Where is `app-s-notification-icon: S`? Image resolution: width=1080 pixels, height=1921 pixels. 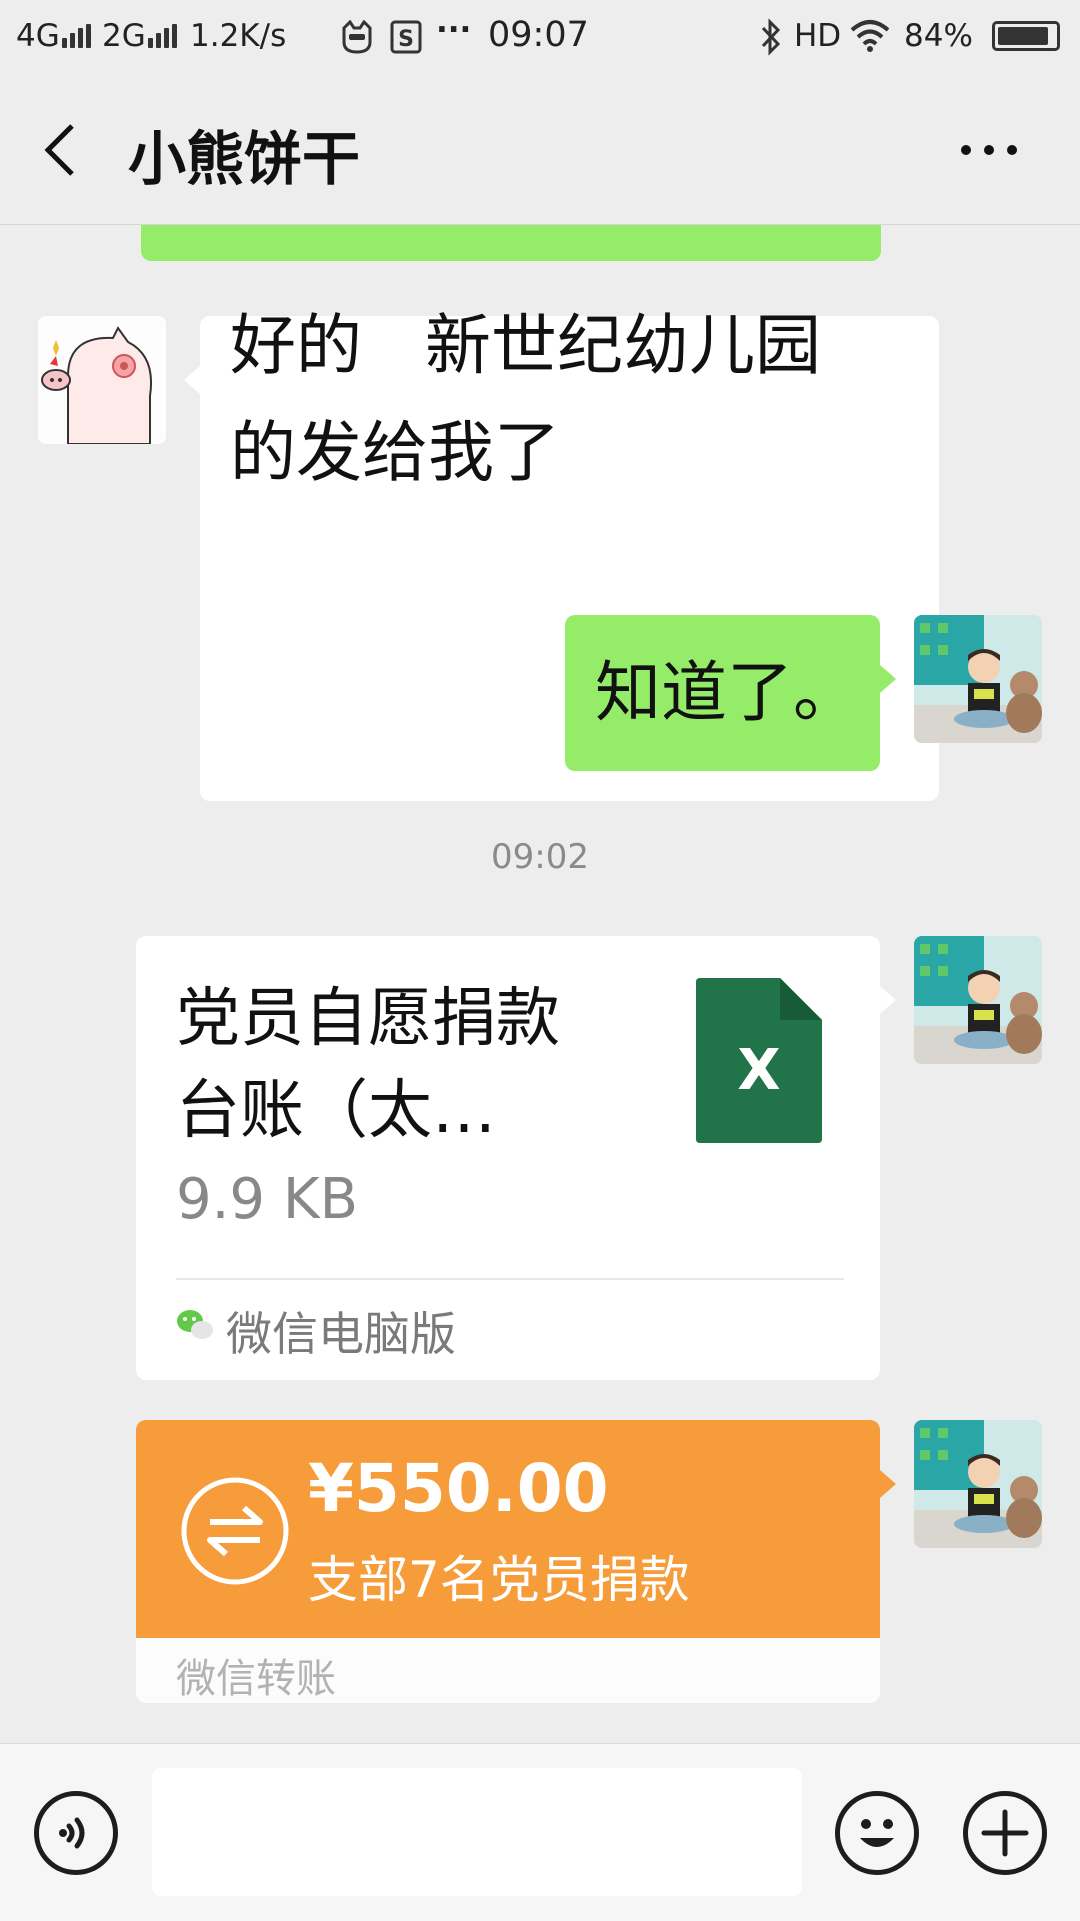 app-s-notification-icon: S is located at coordinates (406, 37).